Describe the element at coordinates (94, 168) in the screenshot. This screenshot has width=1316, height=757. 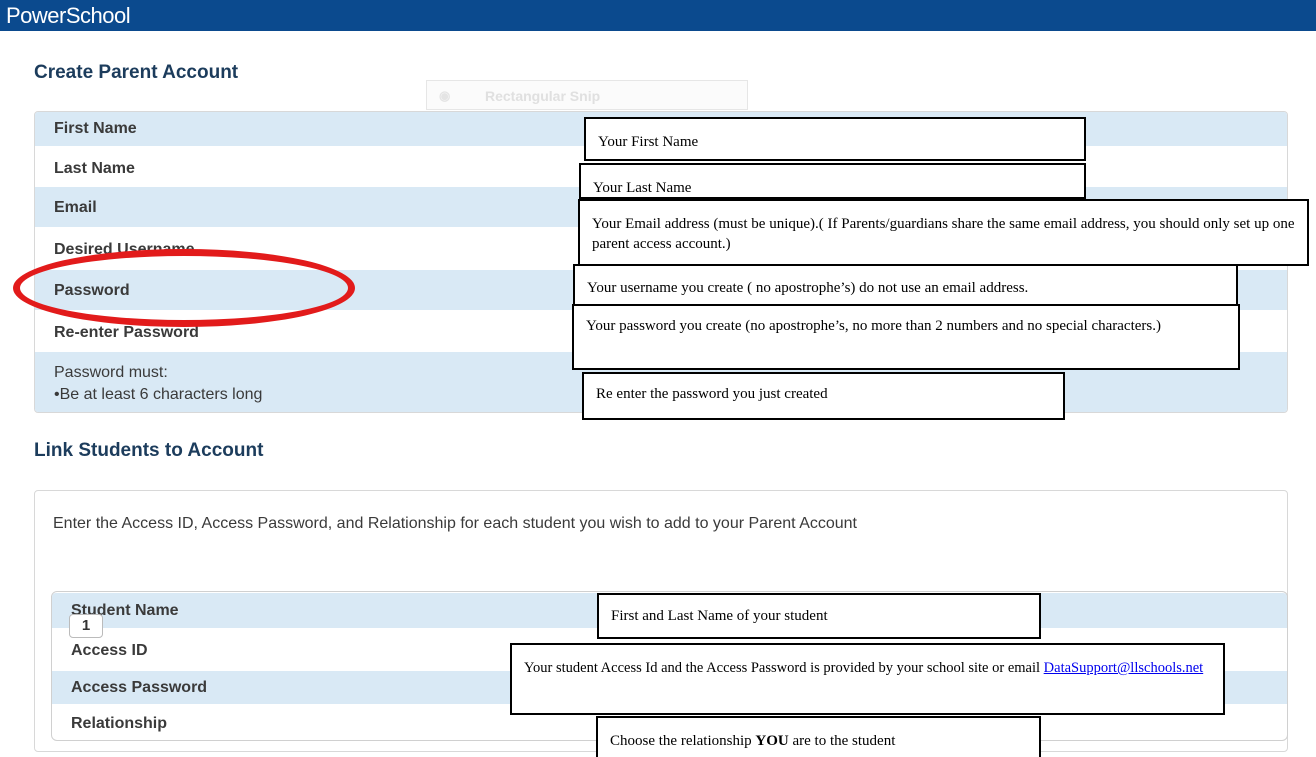
I see `last-name-label: Last Name` at that location.